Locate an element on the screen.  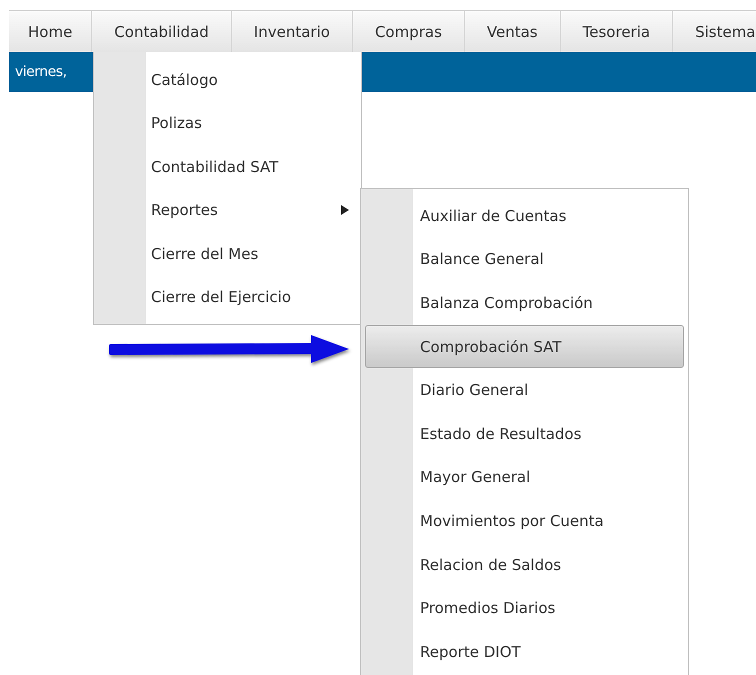
menu-item: Estado de Resultados is located at coordinates (524, 434).